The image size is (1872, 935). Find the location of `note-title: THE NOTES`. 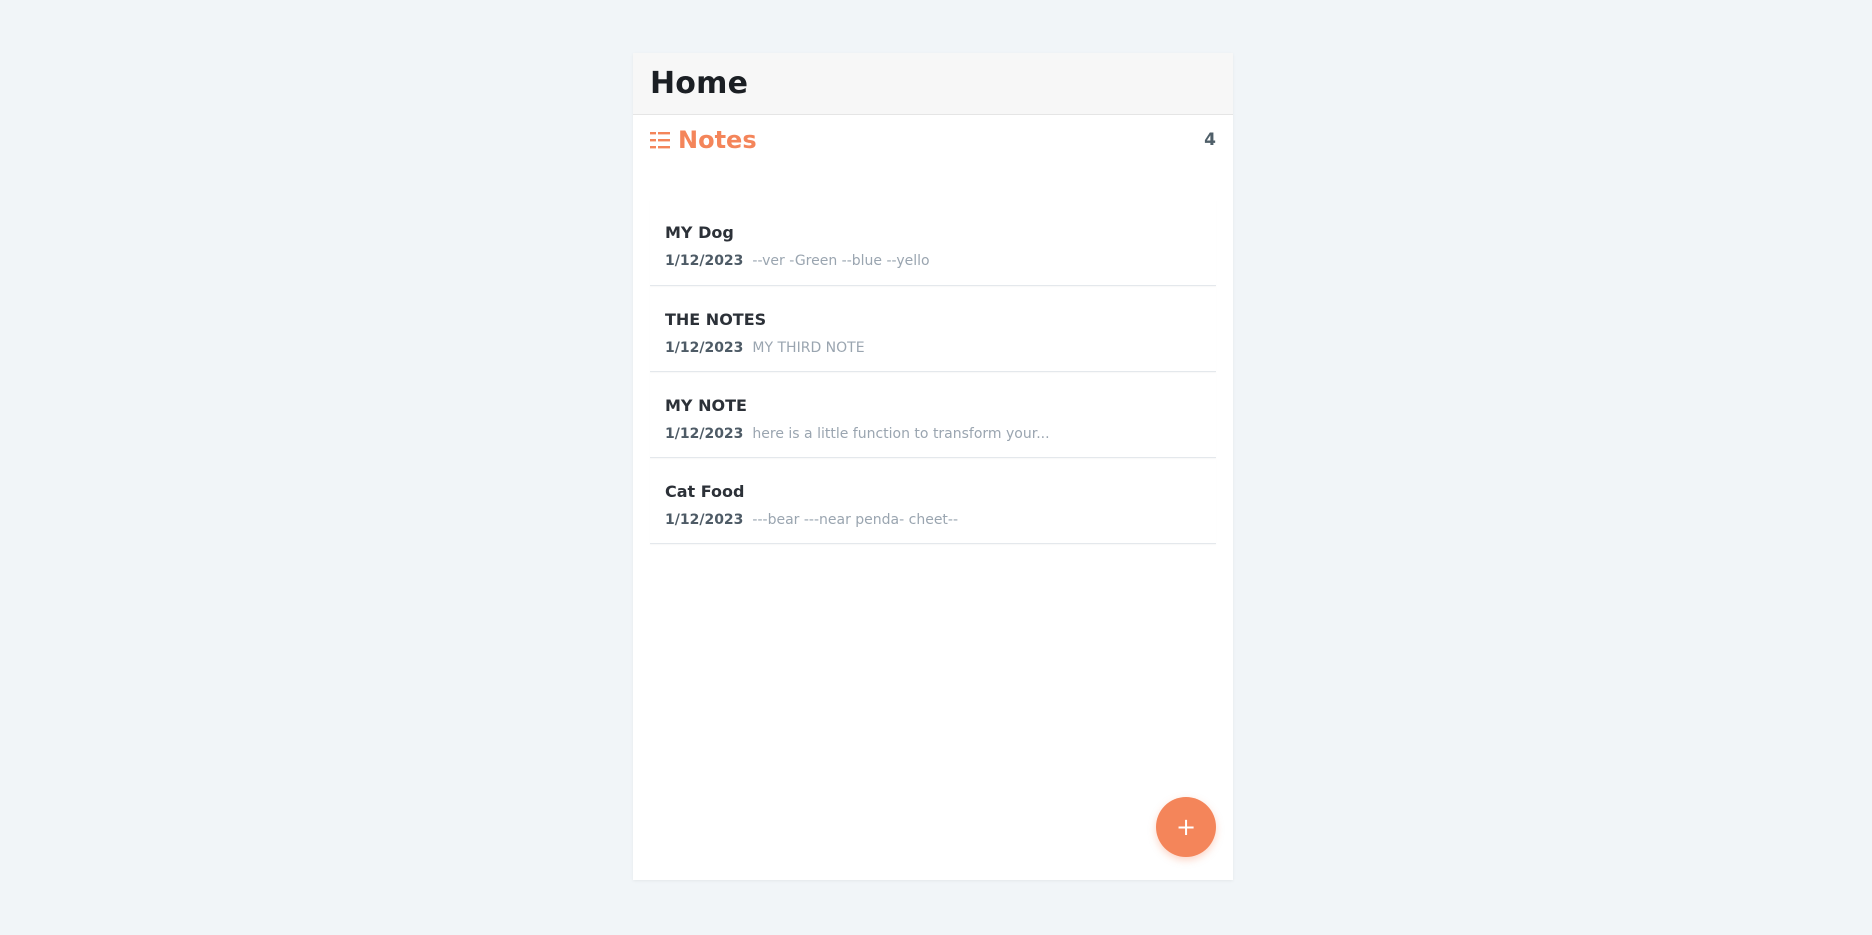

note-title: THE NOTES is located at coordinates (716, 319).